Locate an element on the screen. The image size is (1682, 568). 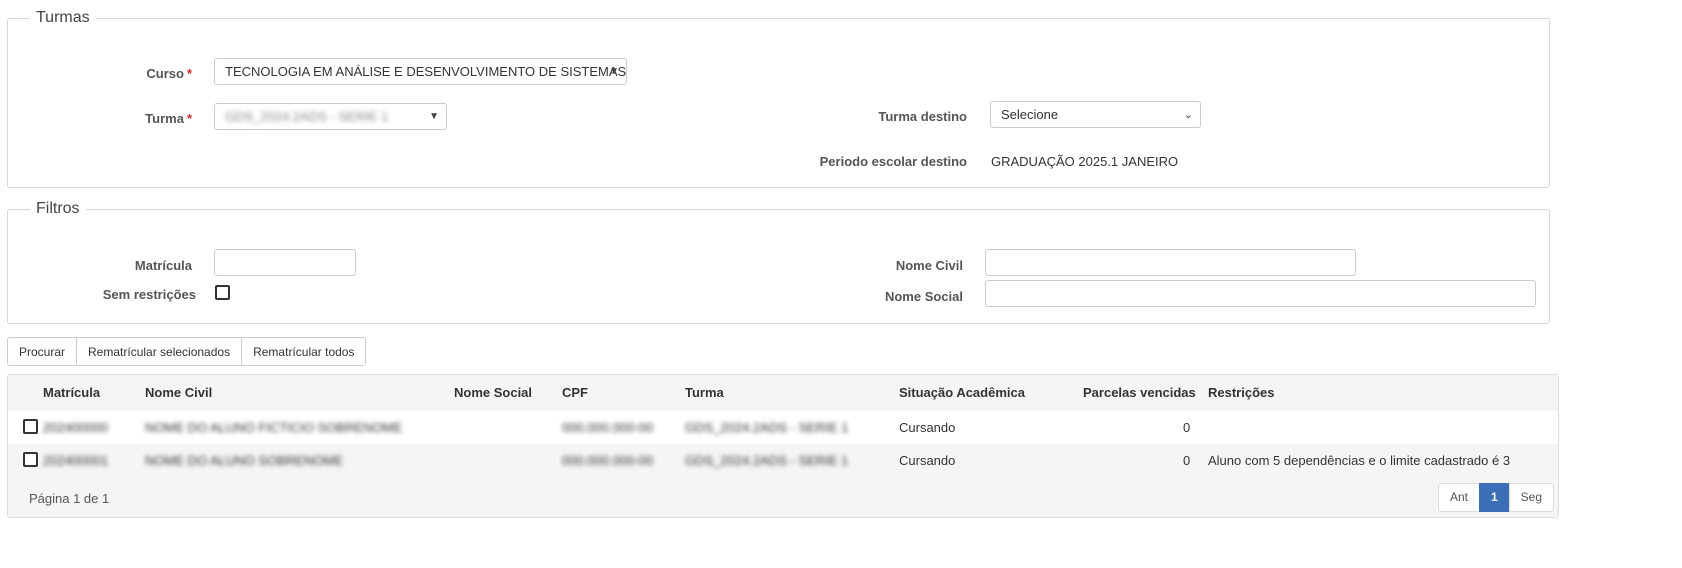
sem-restricoes-label: Sem restrições is located at coordinates (149, 294).